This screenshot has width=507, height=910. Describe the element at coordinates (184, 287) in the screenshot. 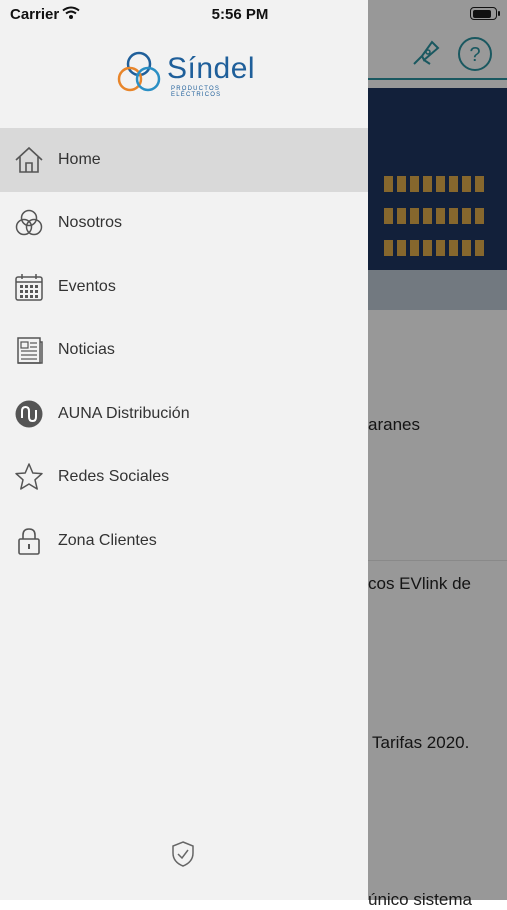

I see `menu-item-eventos: Eventos` at that location.